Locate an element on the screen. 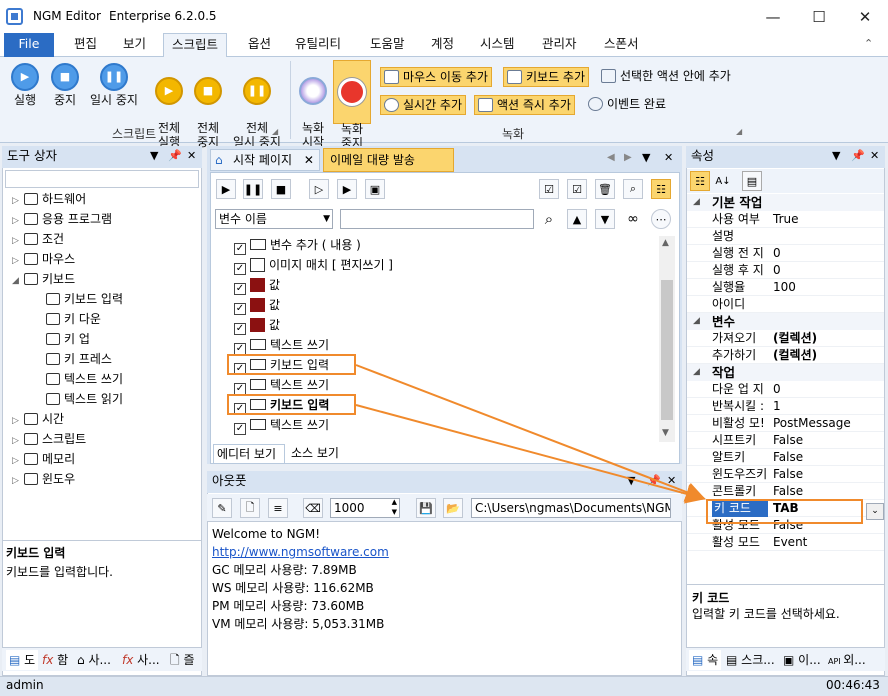 This screenshot has width=888, height=696. annotation-arrows is located at coordinates (530, 434).